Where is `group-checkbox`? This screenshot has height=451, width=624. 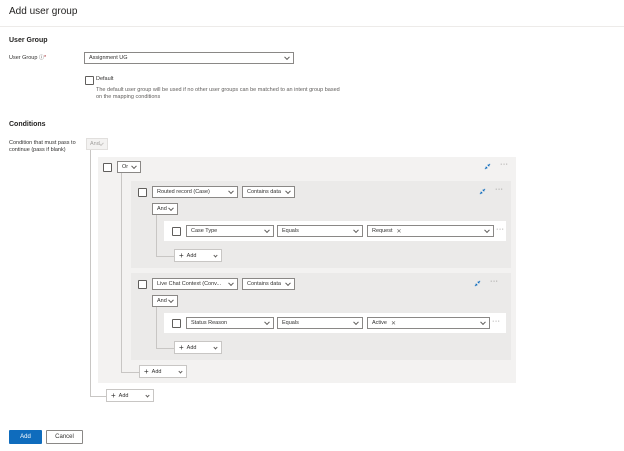
group-checkbox is located at coordinates (107, 167).